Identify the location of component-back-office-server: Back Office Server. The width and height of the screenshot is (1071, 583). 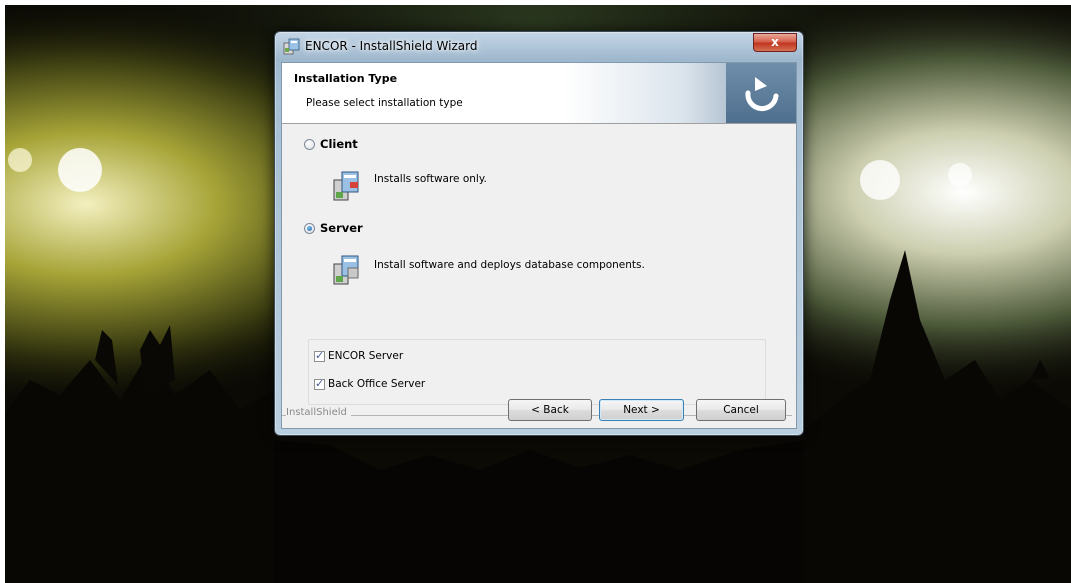
(370, 383).